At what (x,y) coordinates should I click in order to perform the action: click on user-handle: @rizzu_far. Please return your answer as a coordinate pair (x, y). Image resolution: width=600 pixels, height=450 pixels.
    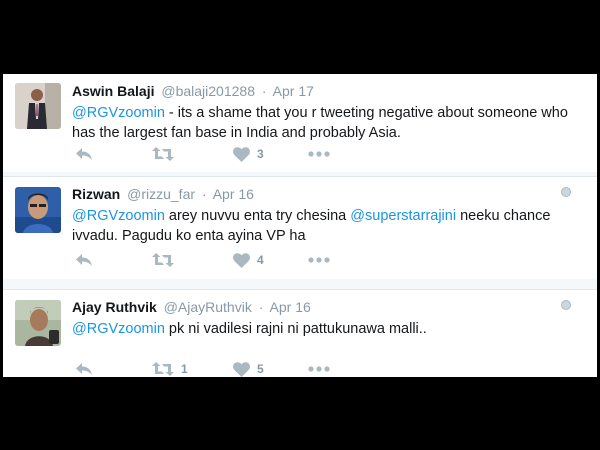
    Looking at the image, I should click on (161, 194).